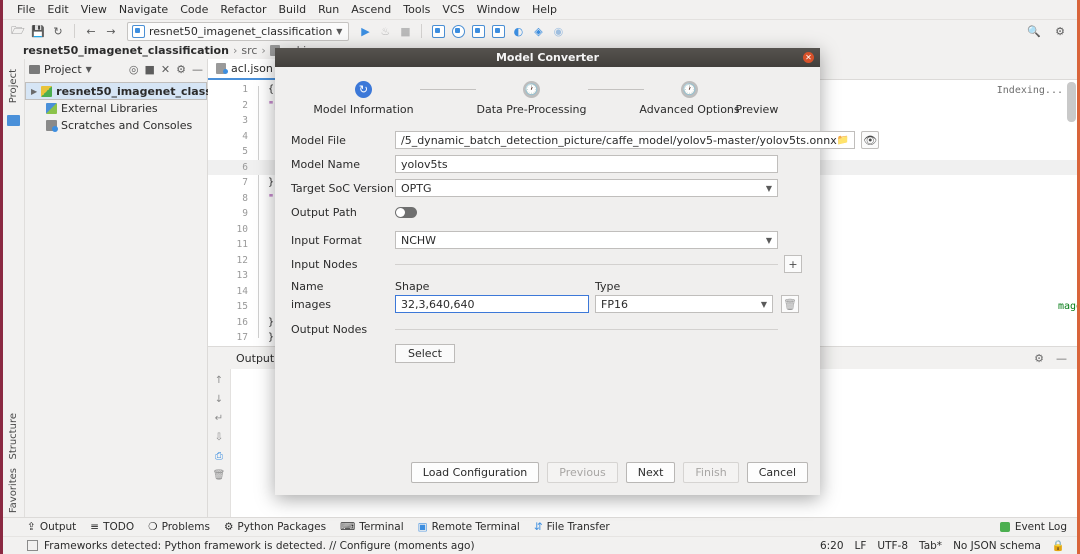 This screenshot has height=554, width=1080. Describe the element at coordinates (498, 31) in the screenshot. I see `remote-icon` at that location.